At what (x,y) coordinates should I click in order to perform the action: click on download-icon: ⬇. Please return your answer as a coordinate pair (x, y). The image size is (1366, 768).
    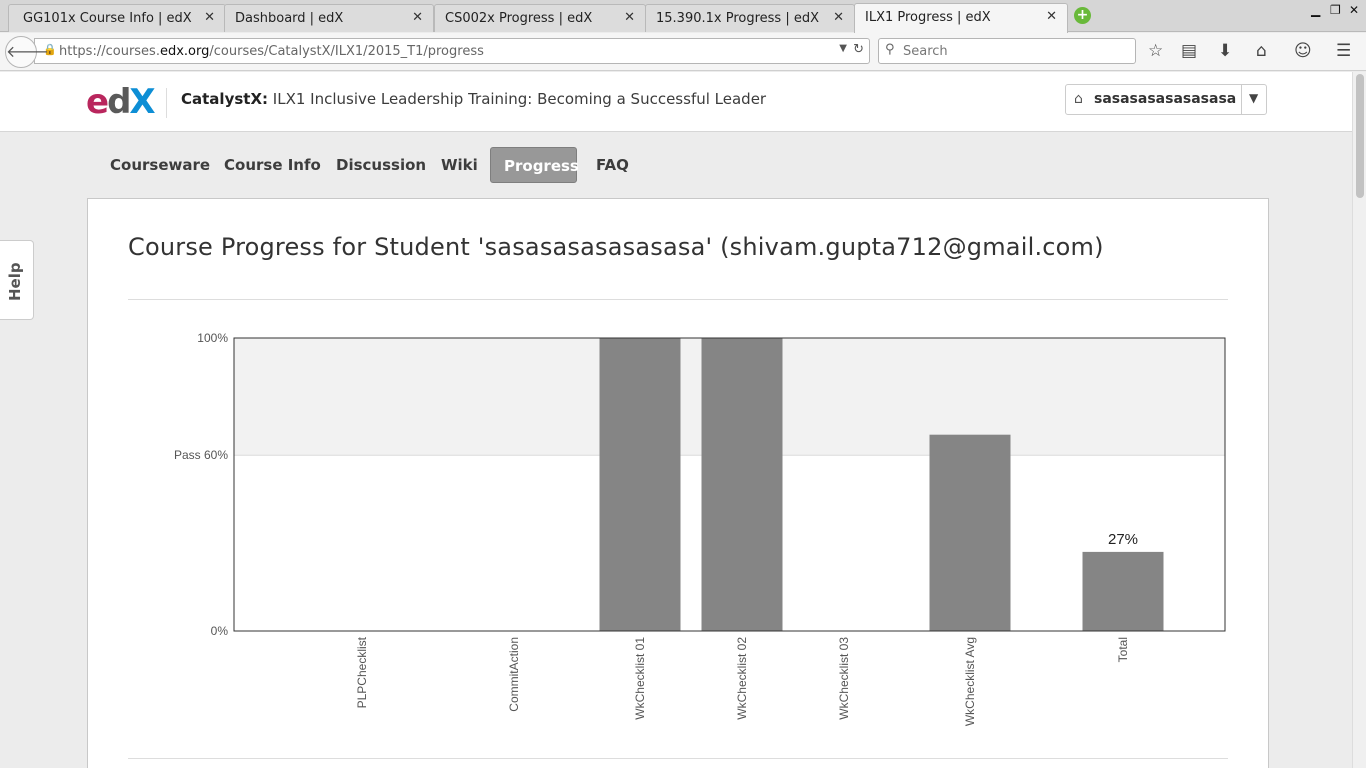
    Looking at the image, I should click on (1225, 51).